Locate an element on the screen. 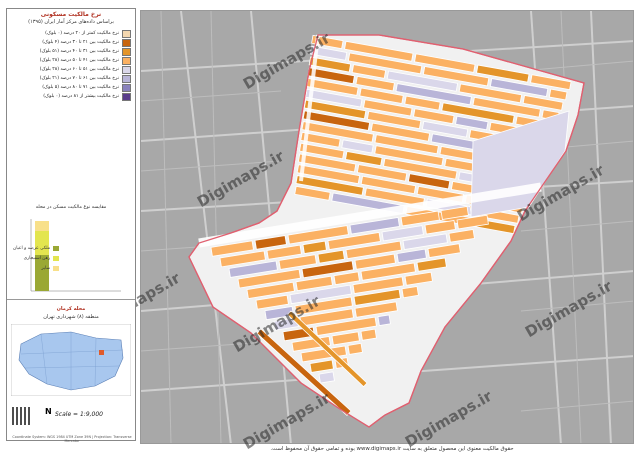 This screenshot has width=643, height=461. legend-label: نرخ مالکیت بیشتر از ۸۱ درصد (۰ بلوک) is located at coordinates (81, 96).